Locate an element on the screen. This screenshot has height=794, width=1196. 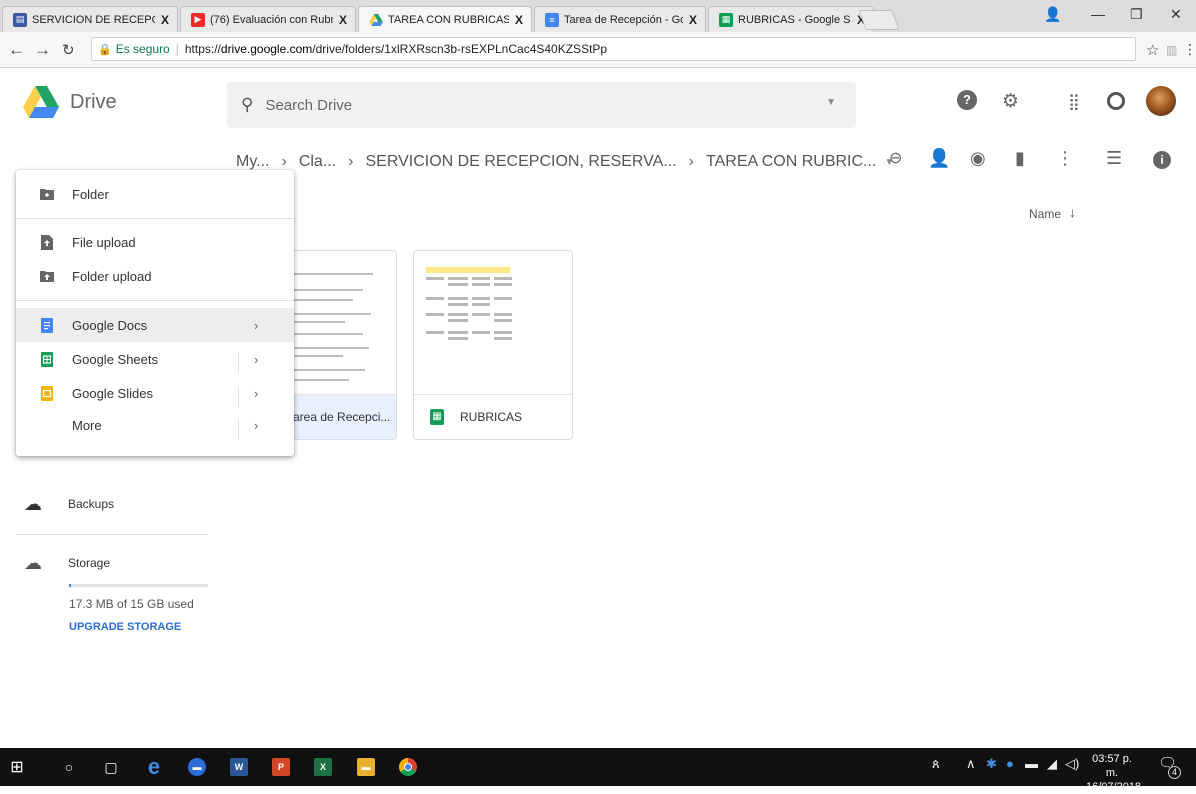
battery-icon: ▬ is located at coordinates (1031, 763).